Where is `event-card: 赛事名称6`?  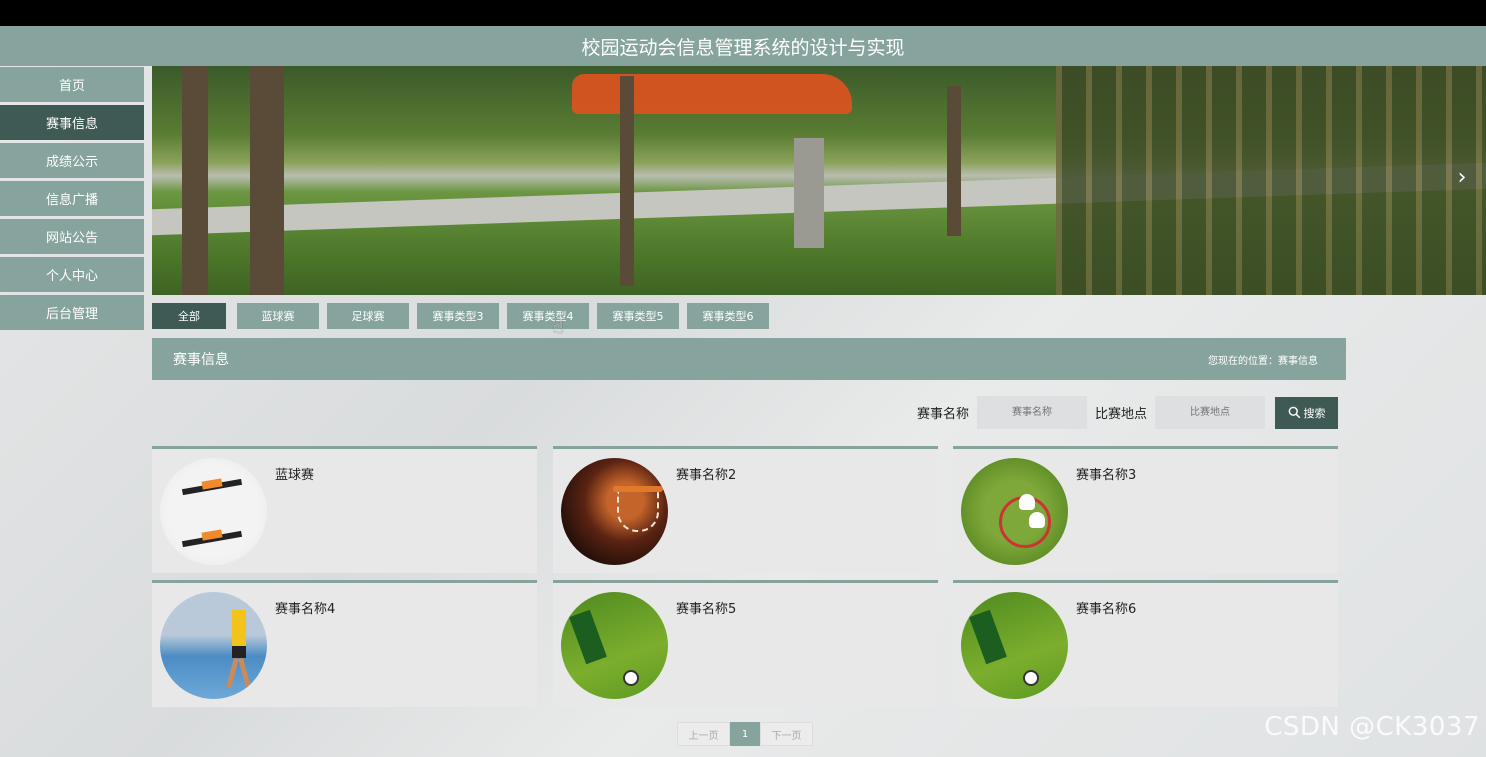
event-card: 赛事名称6 is located at coordinates (1145, 643).